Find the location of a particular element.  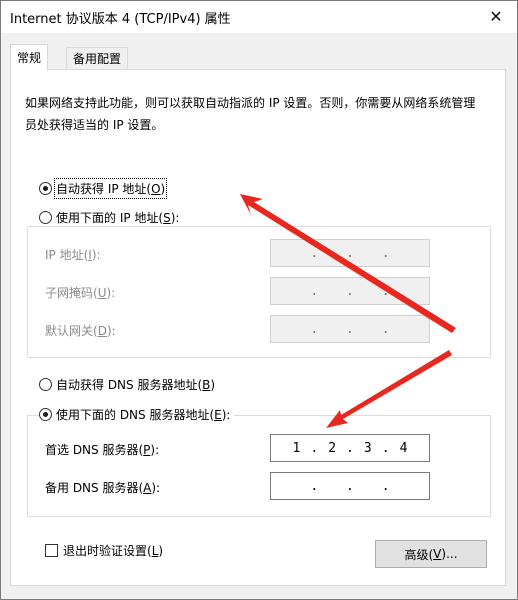

radio-auto-dns-label: 自动获得 DNS 服务器地址(B) is located at coordinates (136, 385).